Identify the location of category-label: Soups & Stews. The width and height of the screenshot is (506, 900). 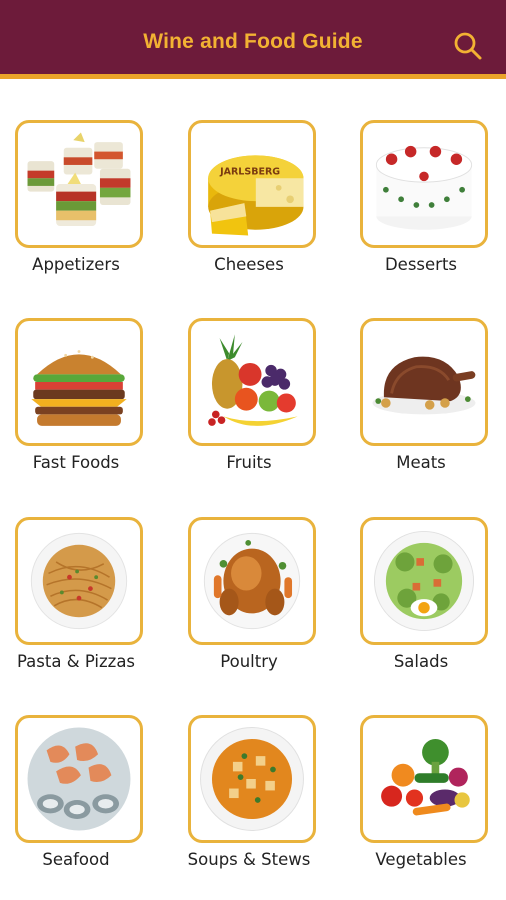
(249, 859).